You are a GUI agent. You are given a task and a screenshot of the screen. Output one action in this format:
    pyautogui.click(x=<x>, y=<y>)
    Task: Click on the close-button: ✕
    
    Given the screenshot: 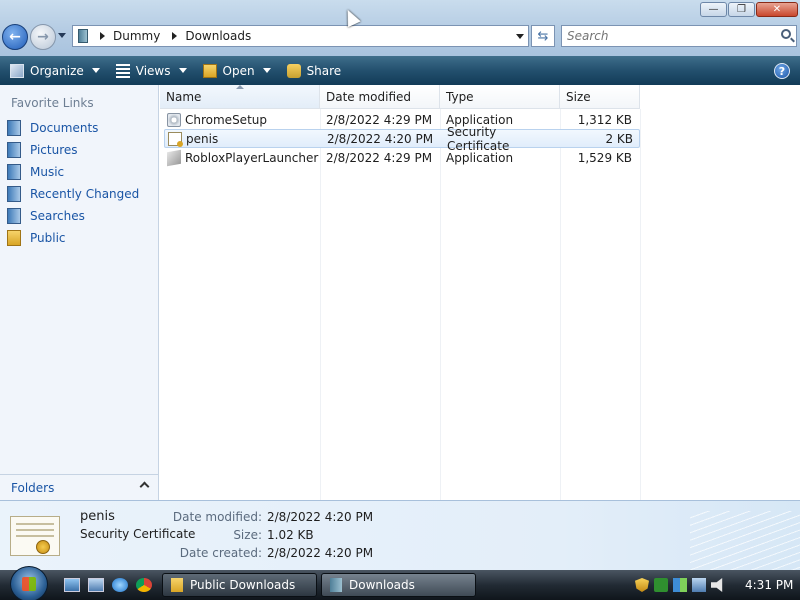 What is the action you would take?
    pyautogui.click(x=777, y=9)
    